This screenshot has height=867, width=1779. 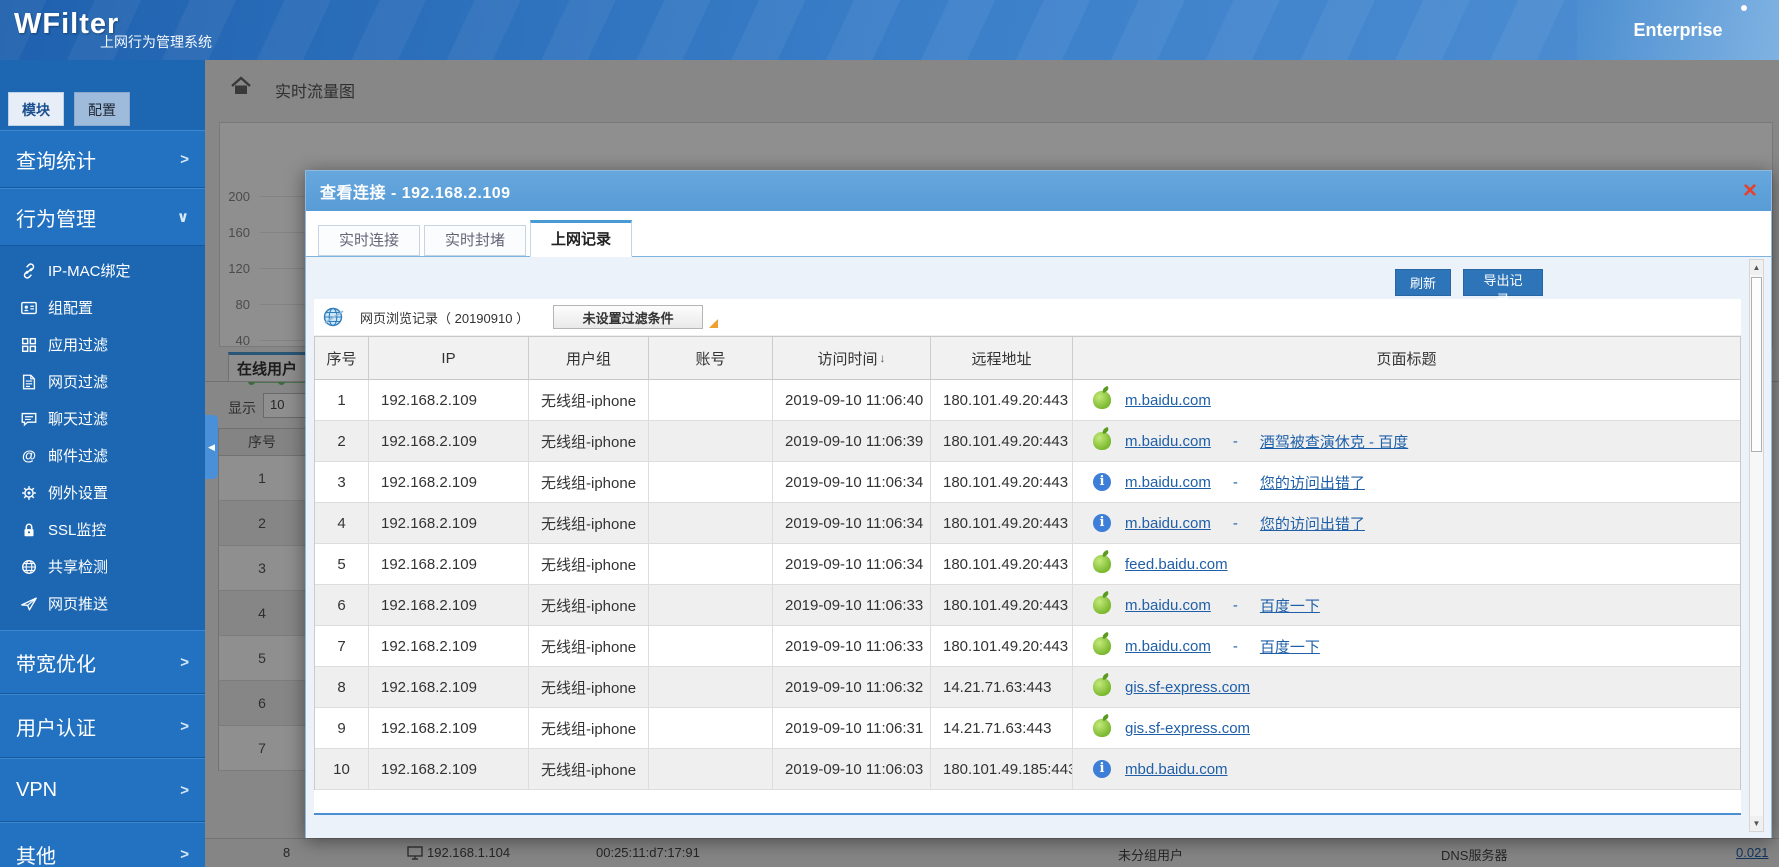 What do you see at coordinates (636, 317) in the screenshot?
I see `filter-conditions-button: 未设置过滤条件` at bounding box center [636, 317].